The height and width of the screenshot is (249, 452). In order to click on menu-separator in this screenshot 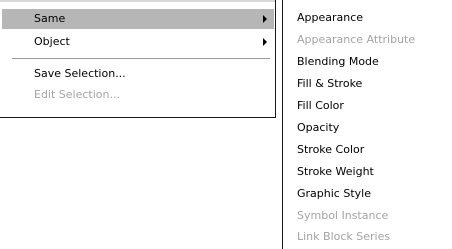, I will do `click(141, 58)`.